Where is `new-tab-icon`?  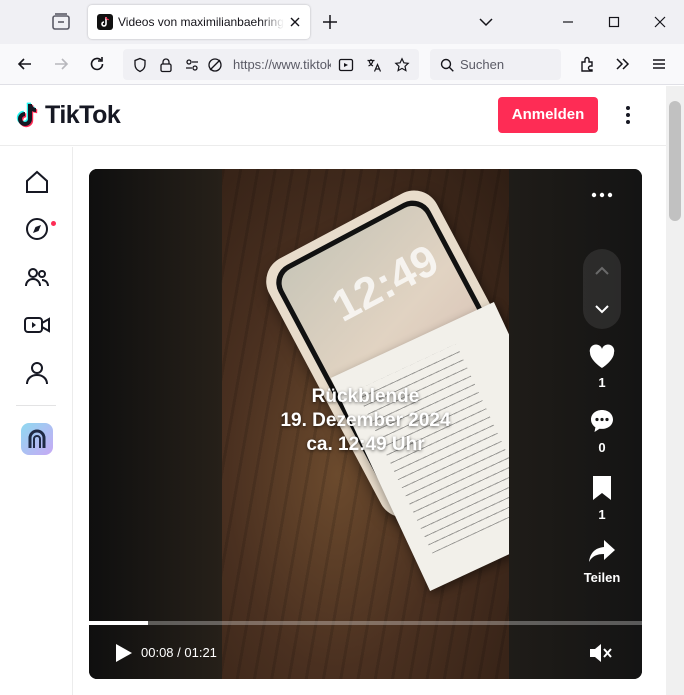
new-tab-icon is located at coordinates (330, 22).